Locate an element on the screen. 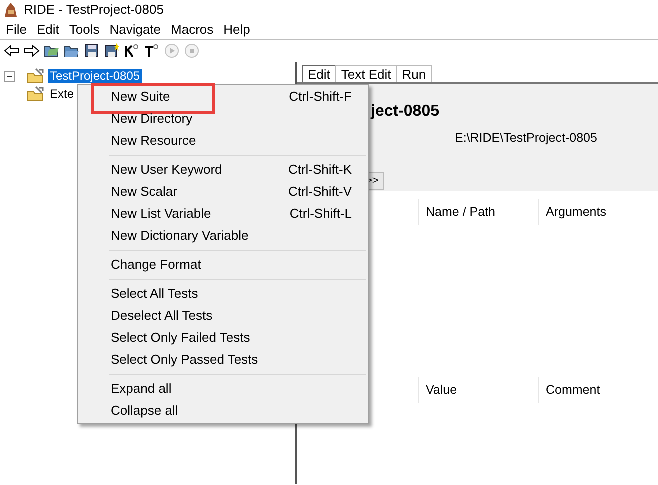 The image size is (658, 485). menu-option: New Resource is located at coordinates (153, 141).